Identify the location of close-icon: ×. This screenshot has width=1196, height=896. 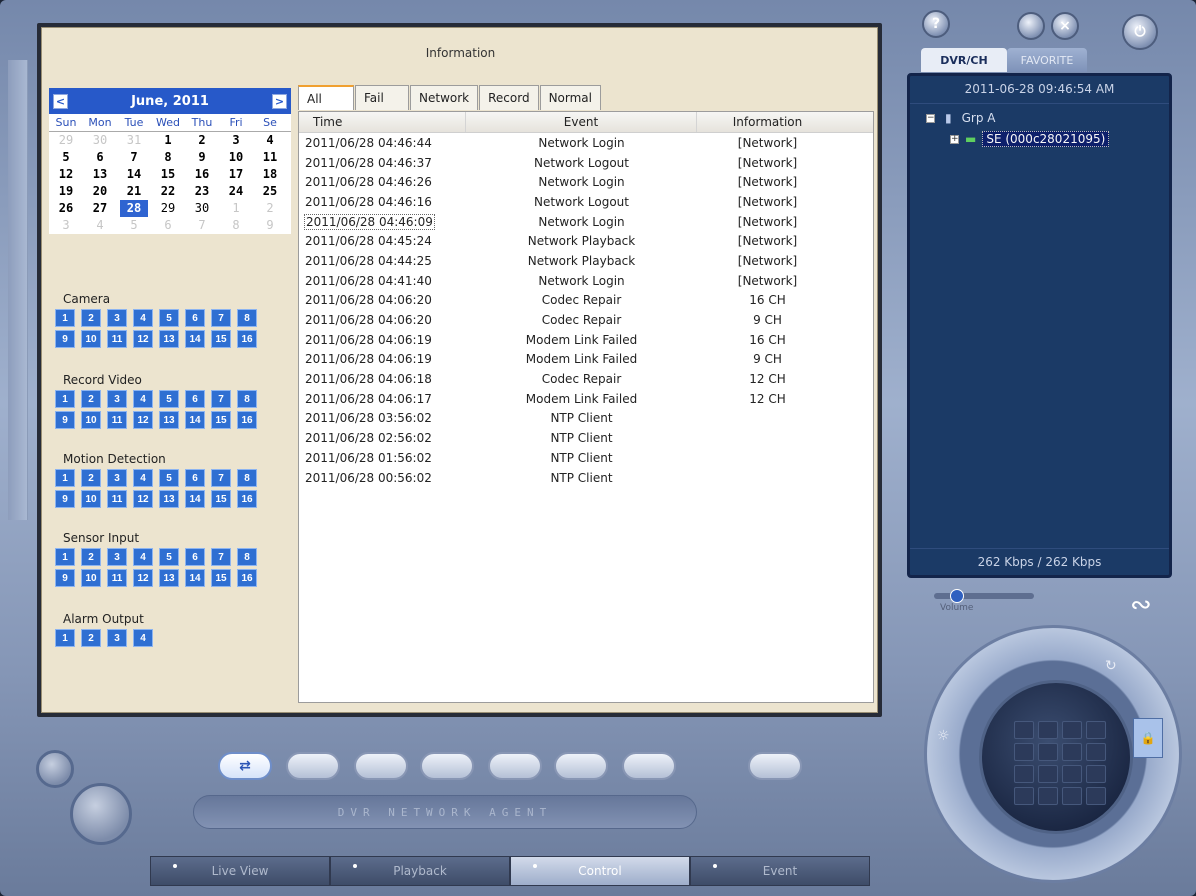
(1065, 26).